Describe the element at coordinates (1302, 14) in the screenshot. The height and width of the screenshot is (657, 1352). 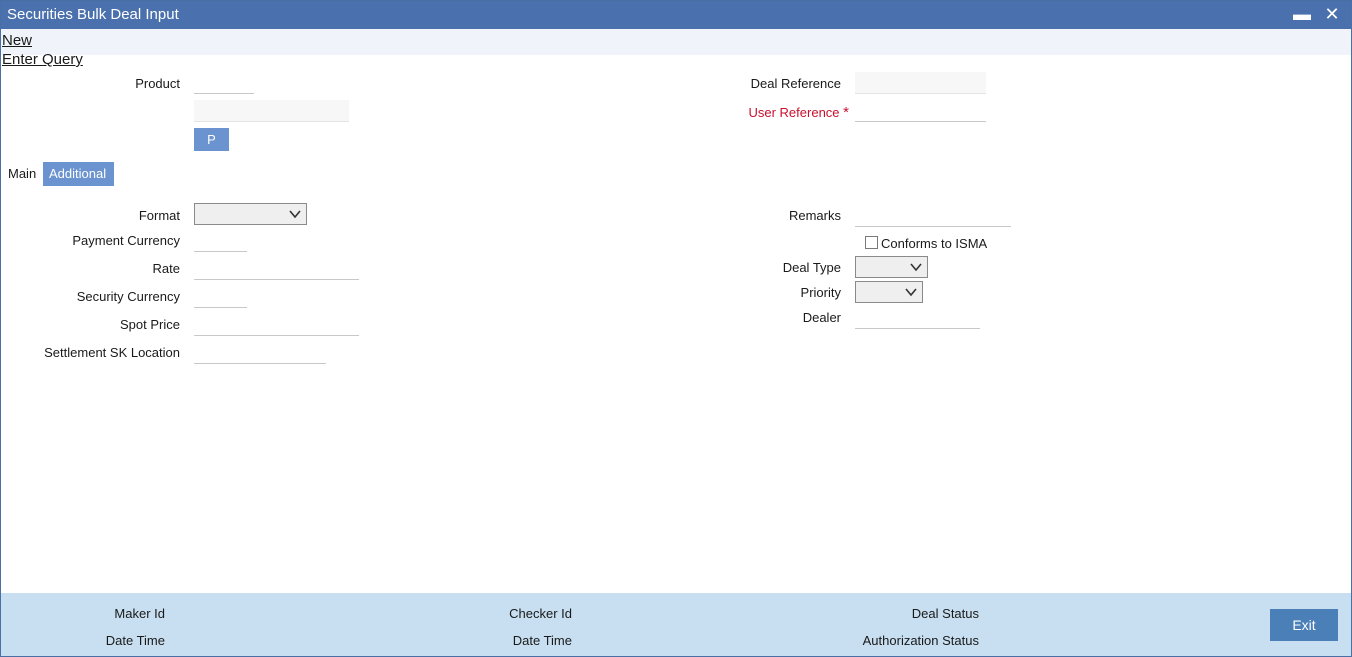
I see `minimize-icon: ▬` at that location.